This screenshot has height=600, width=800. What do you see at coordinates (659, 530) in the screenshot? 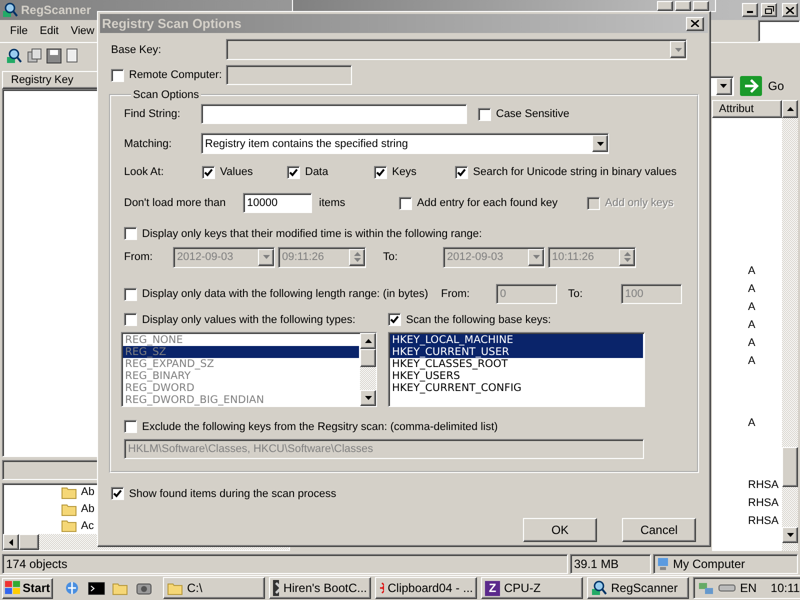
I see `cancel-button: Cancel` at bounding box center [659, 530].